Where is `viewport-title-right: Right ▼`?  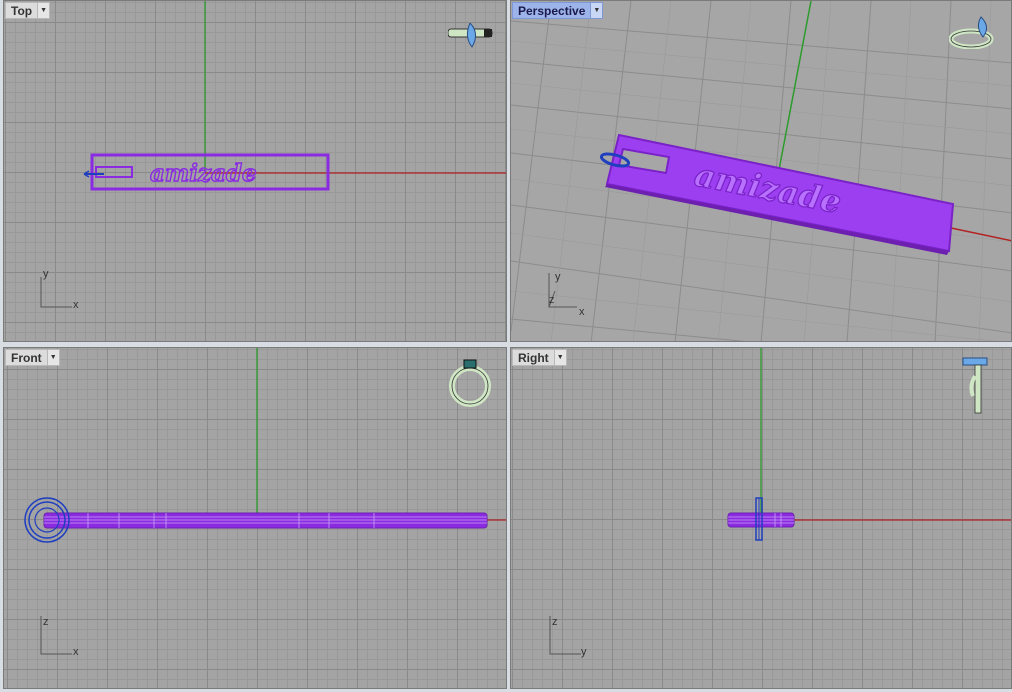 viewport-title-right: Right ▼ is located at coordinates (539, 357).